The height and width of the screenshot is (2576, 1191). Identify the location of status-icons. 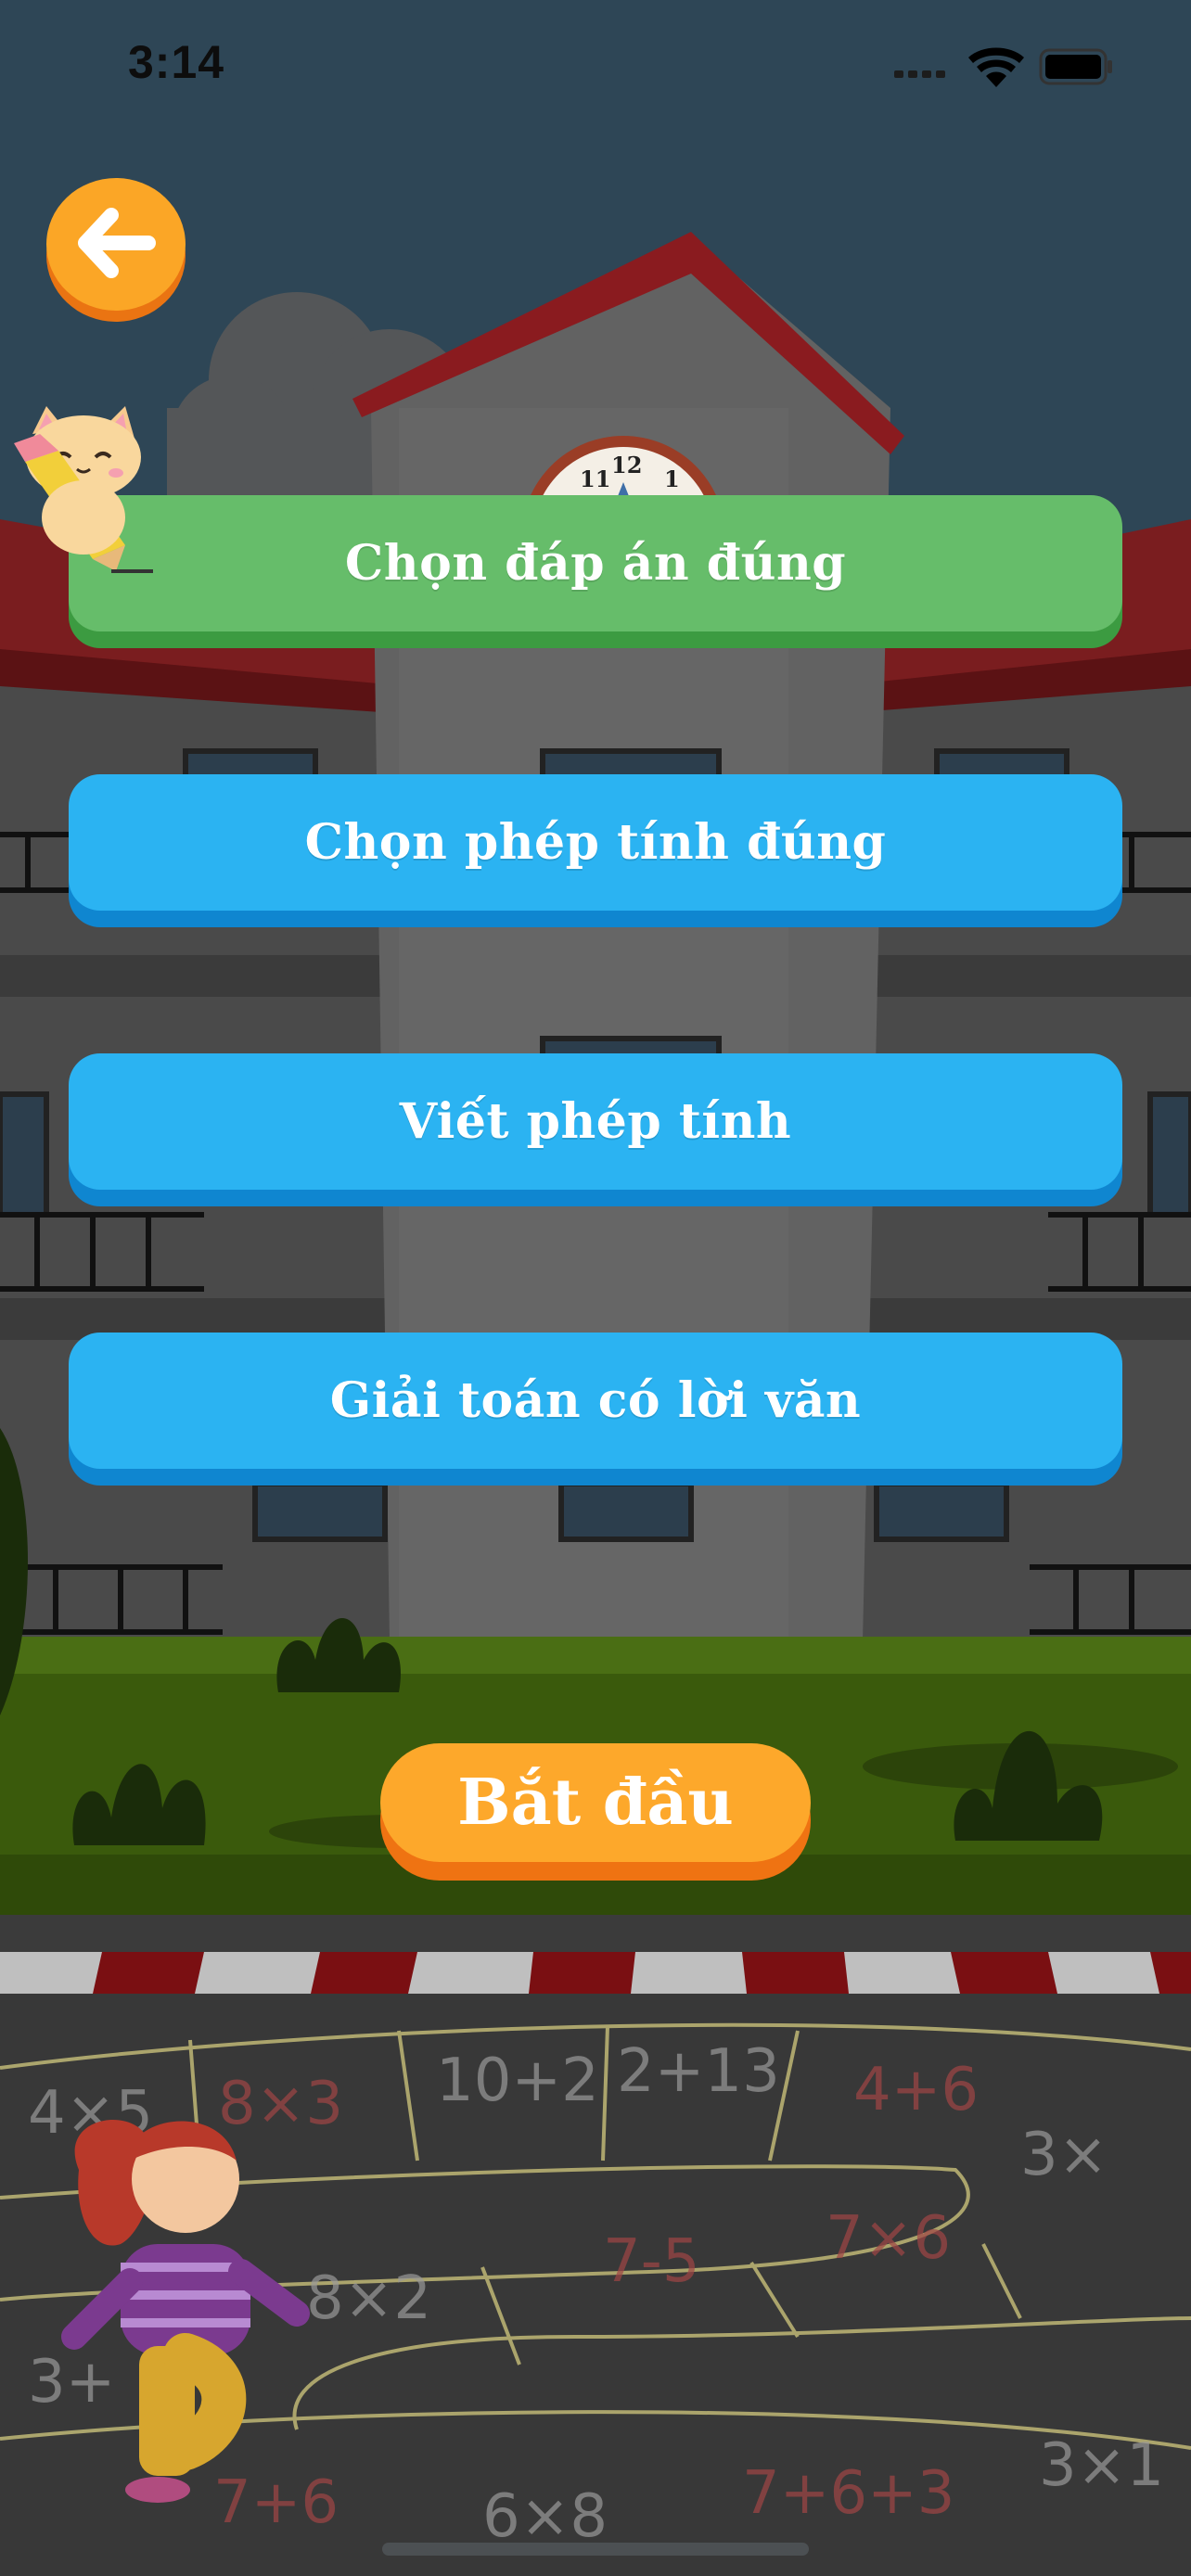
(1006, 68).